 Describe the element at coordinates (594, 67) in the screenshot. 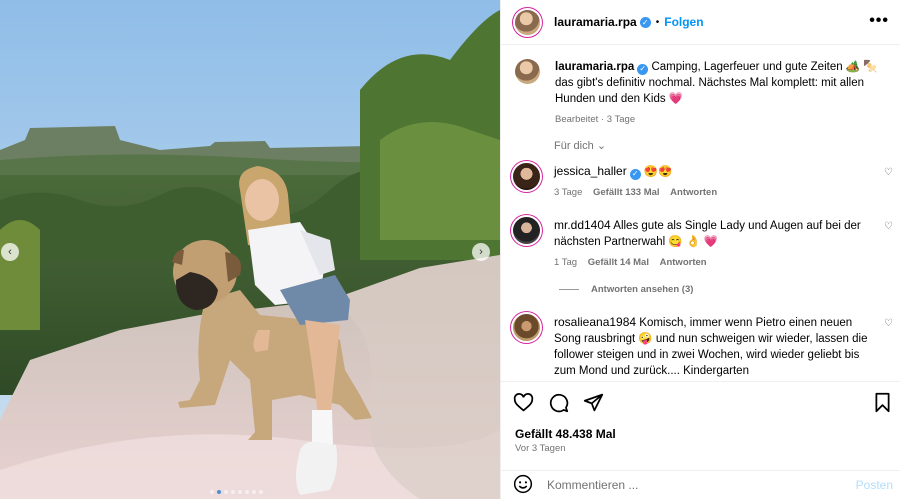

I see `caption-username: lauramaria.rpa` at that location.